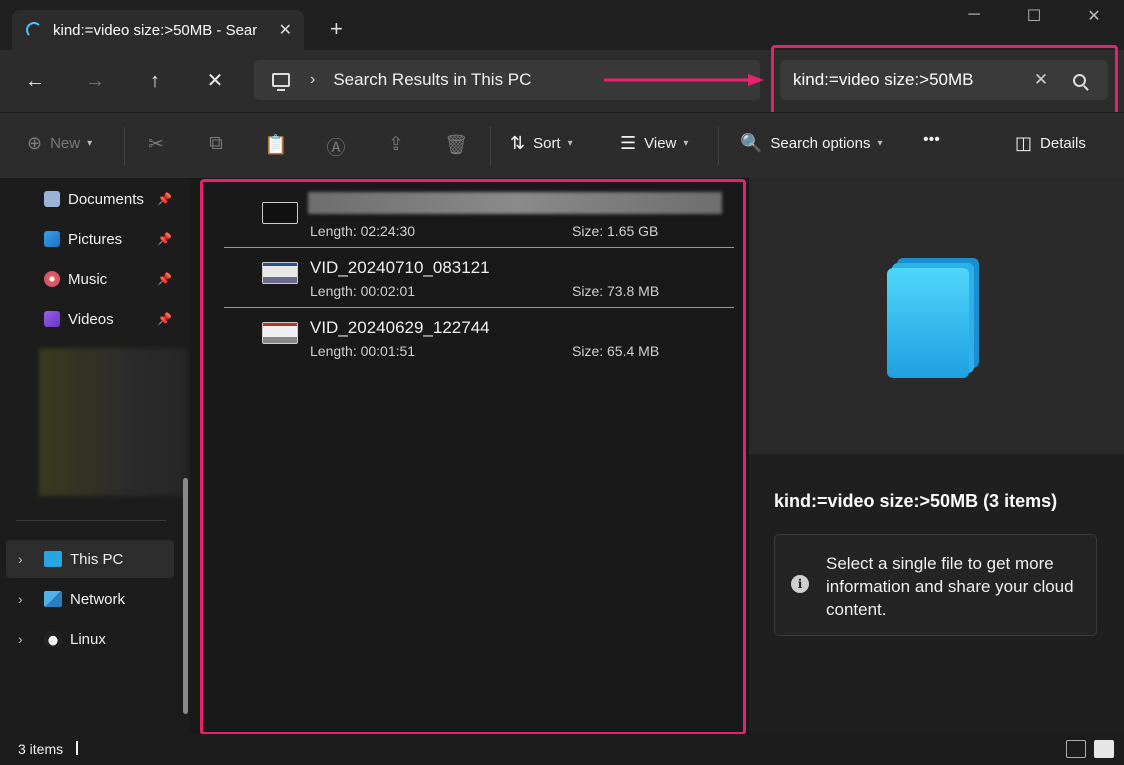  What do you see at coordinates (106, 199) in the screenshot?
I see `sidebar-item-label: Documents` at bounding box center [106, 199].